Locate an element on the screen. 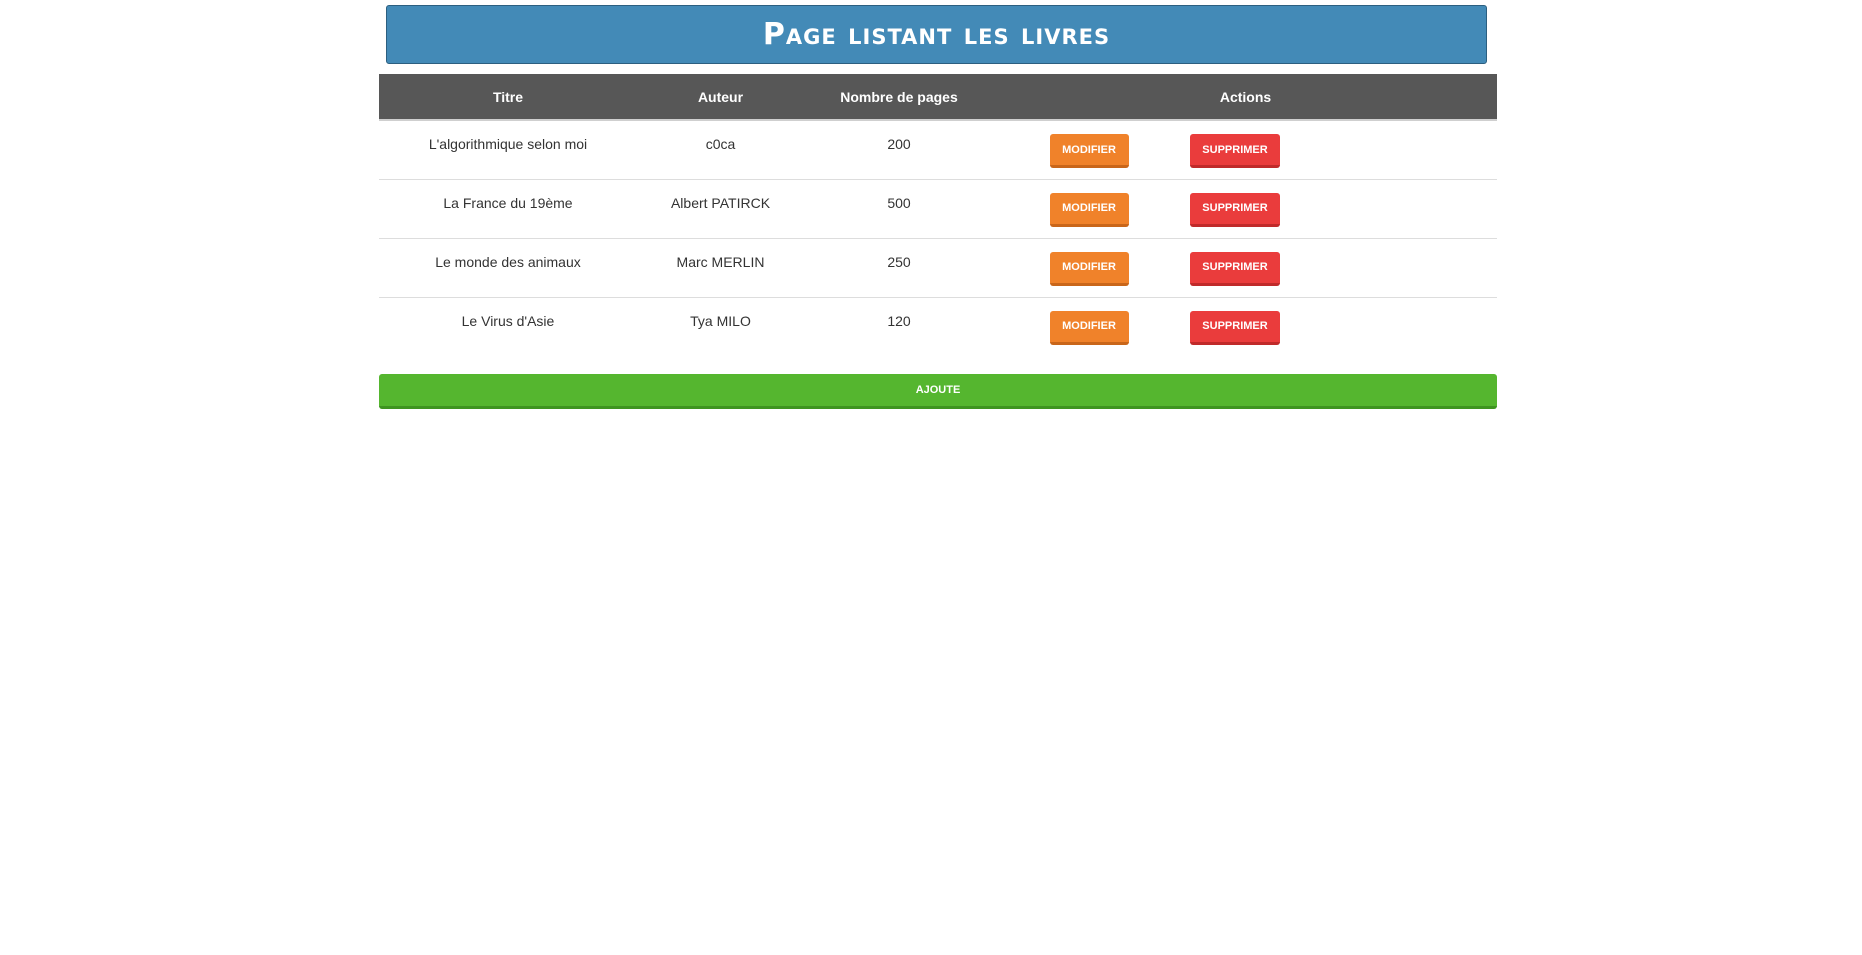 The height and width of the screenshot is (955, 1862). cell-pages: 200 is located at coordinates (899, 144).